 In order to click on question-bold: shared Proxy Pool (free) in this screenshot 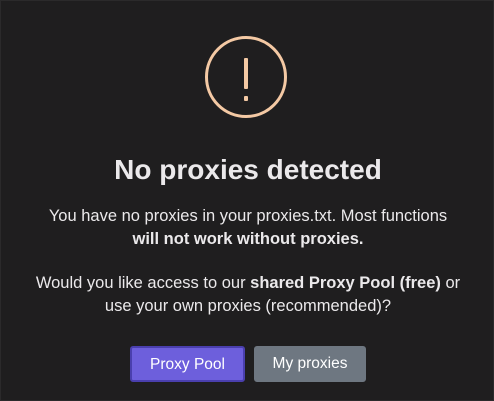, I will do `click(345, 283)`.